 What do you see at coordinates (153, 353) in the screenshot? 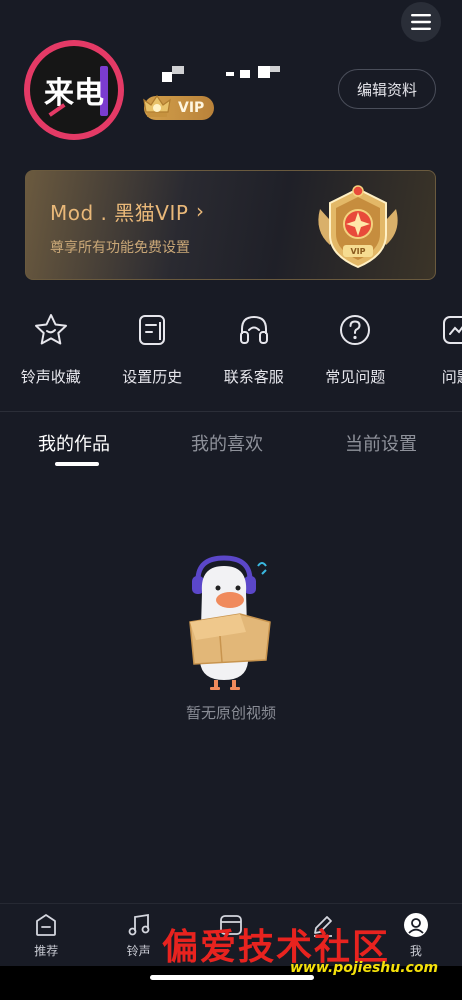
I see `quick-action-history: 设置历史` at bounding box center [153, 353].